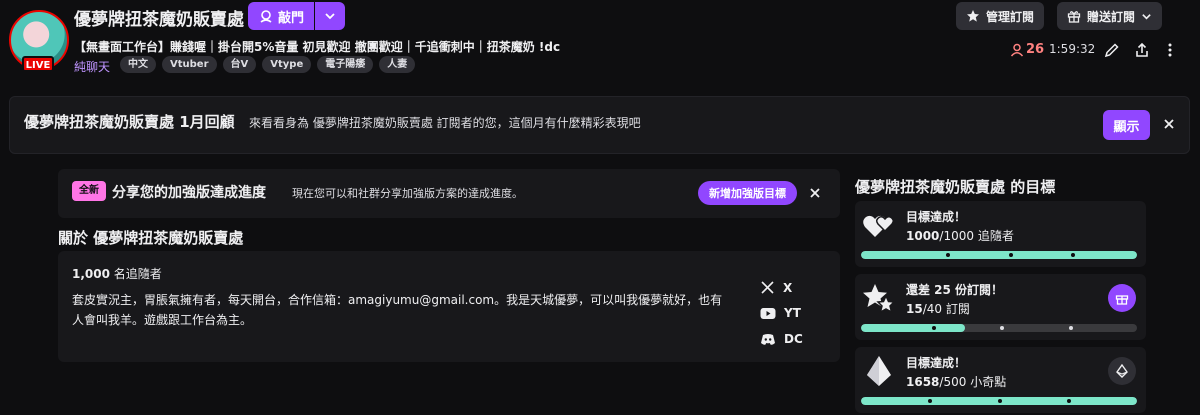 The height and width of the screenshot is (415, 1200). I want to click on follower-count-value: 1,000, so click(91, 274).